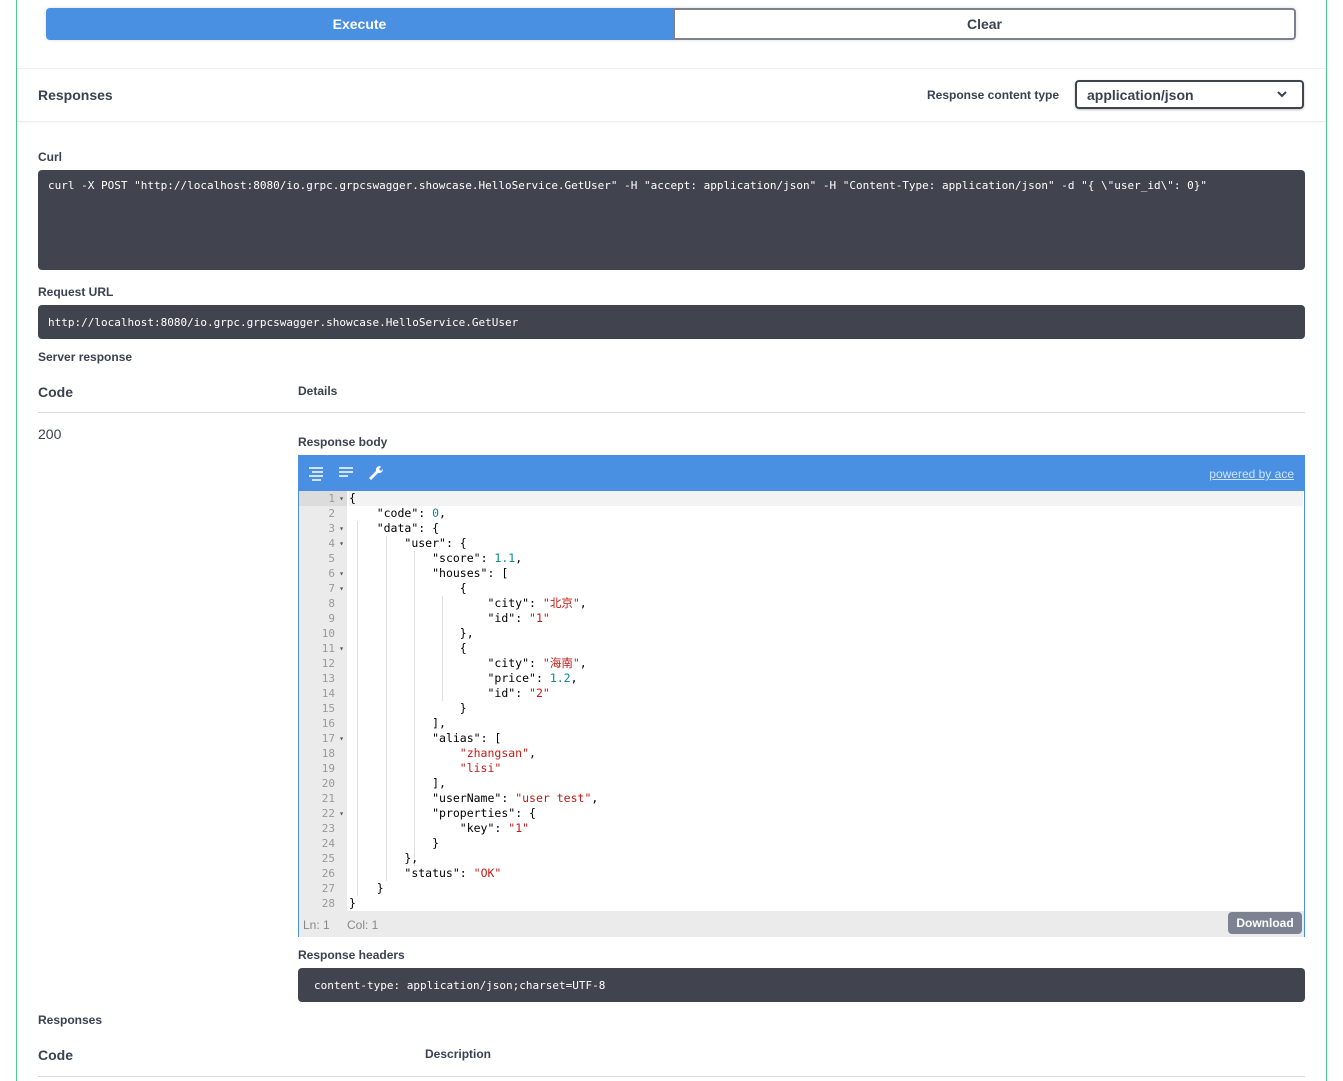  What do you see at coordinates (331, 513) in the screenshot?
I see `line-number: 2` at bounding box center [331, 513].